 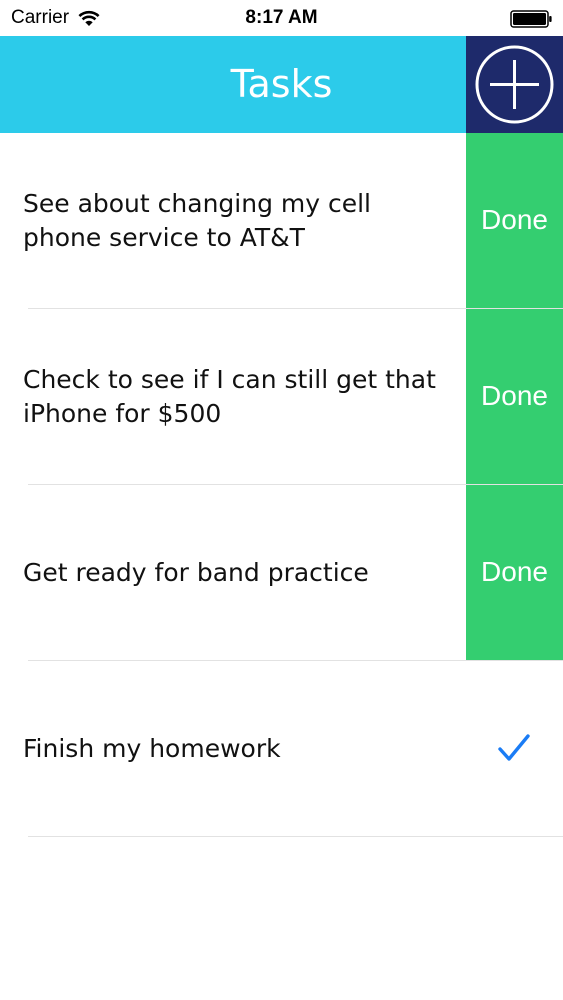 I want to click on battery-icon, so click(x=531, y=19).